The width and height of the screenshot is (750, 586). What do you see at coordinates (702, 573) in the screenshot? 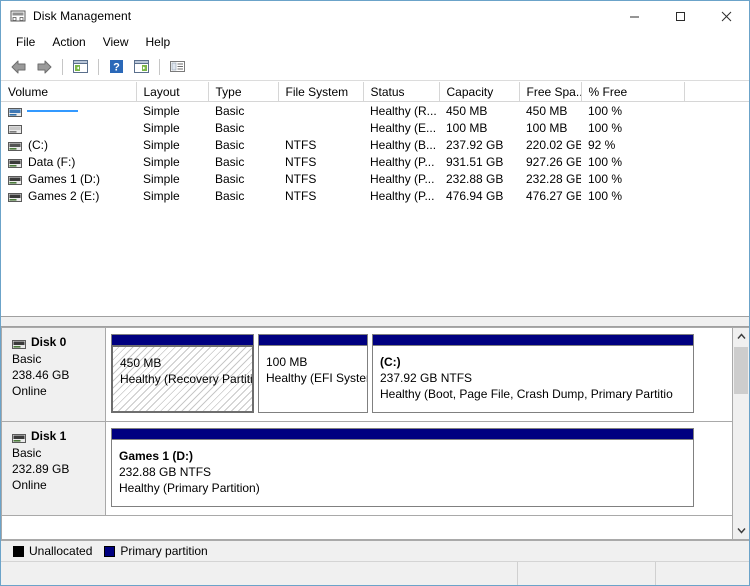
I see `status-segment-tertiary` at bounding box center [702, 573].